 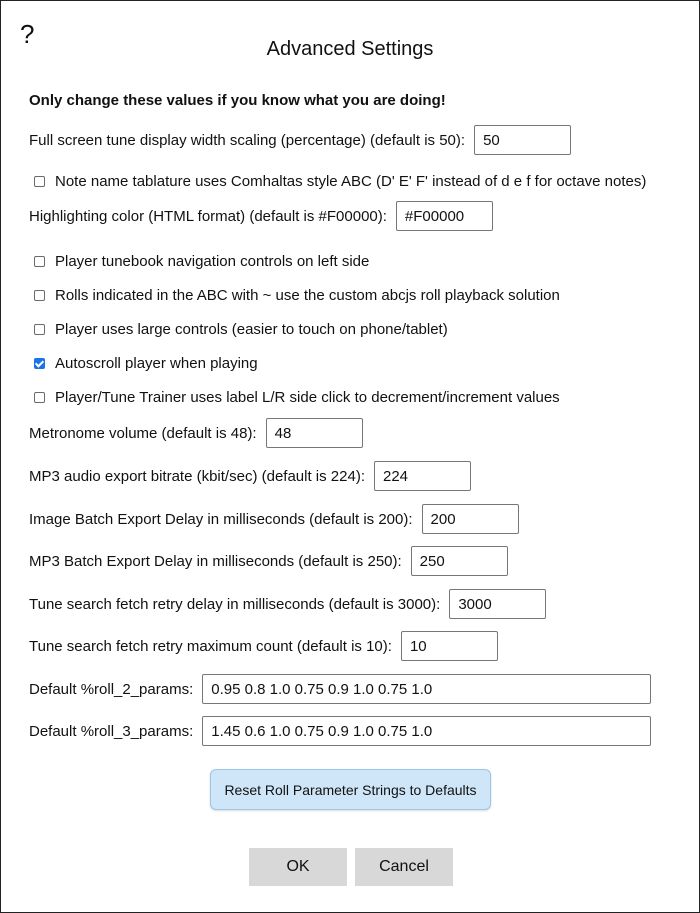 What do you see at coordinates (427, 731) in the screenshot?
I see `roll-3-params-input` at bounding box center [427, 731].